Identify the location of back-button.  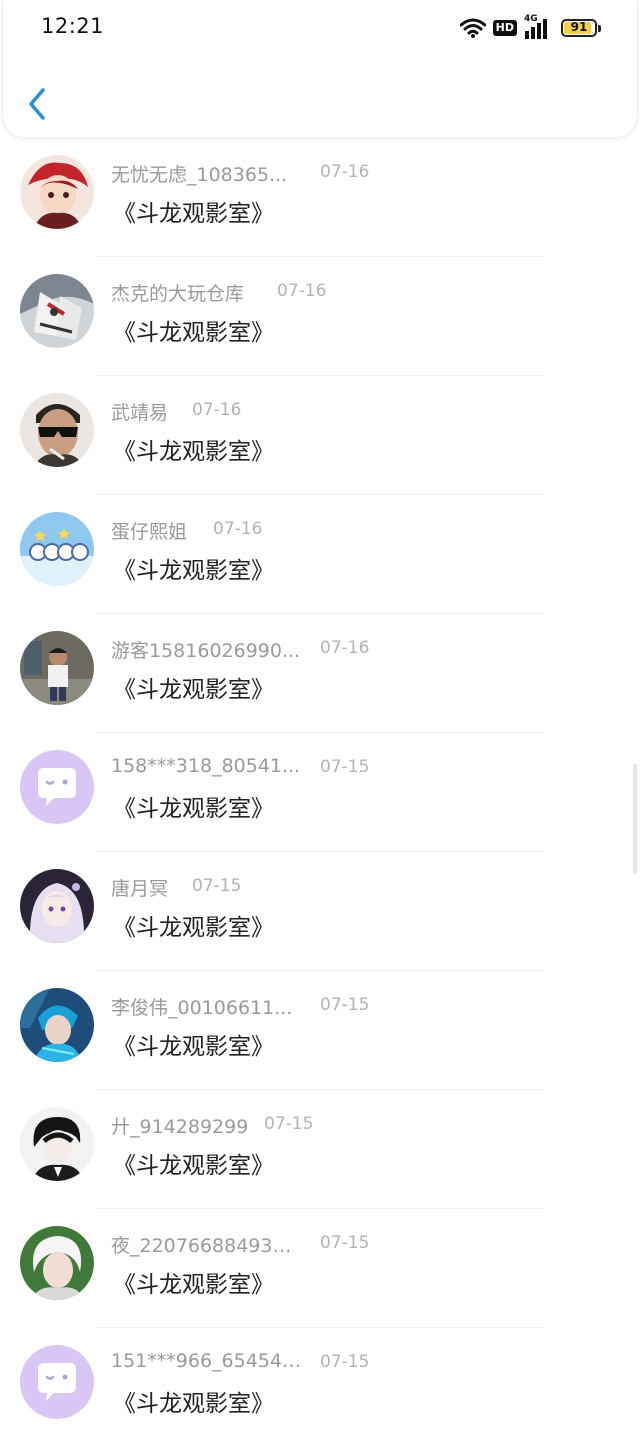
(38, 104).